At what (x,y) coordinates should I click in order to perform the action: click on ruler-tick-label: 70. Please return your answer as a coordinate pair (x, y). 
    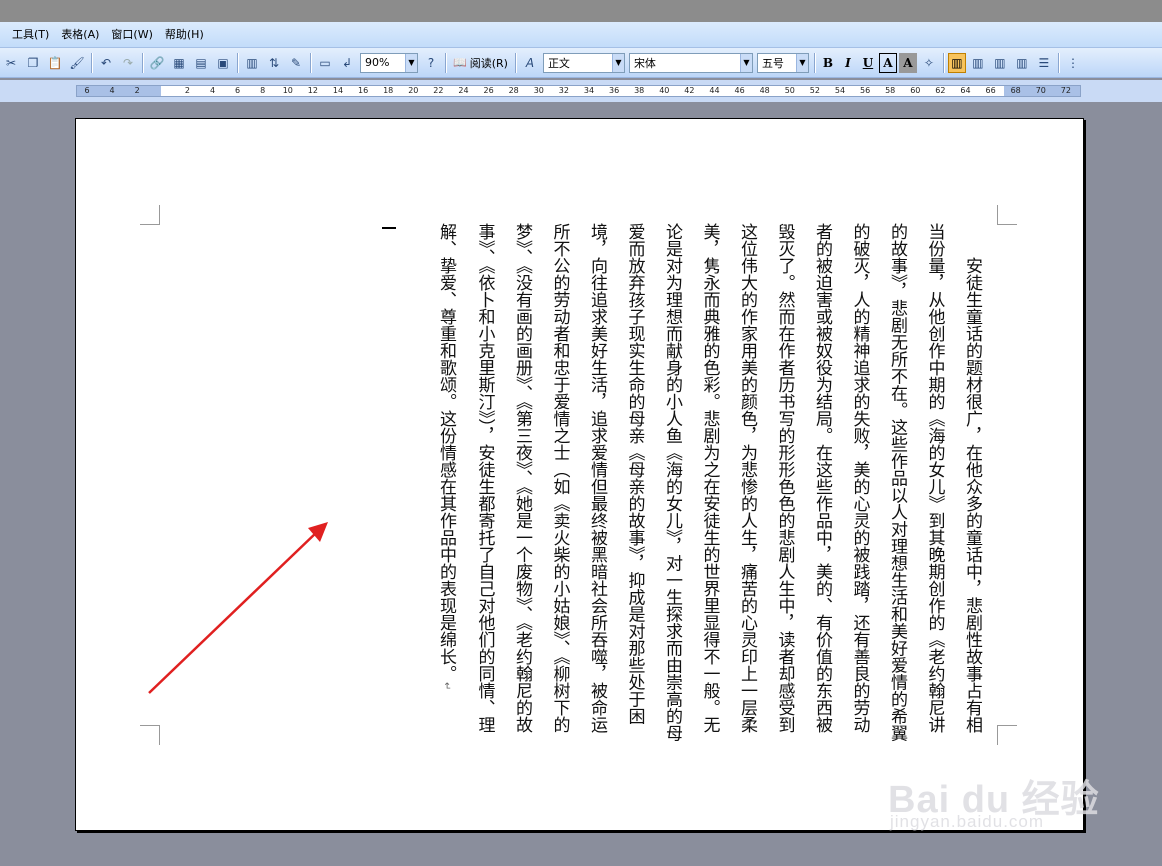
    Looking at the image, I should click on (1040, 90).